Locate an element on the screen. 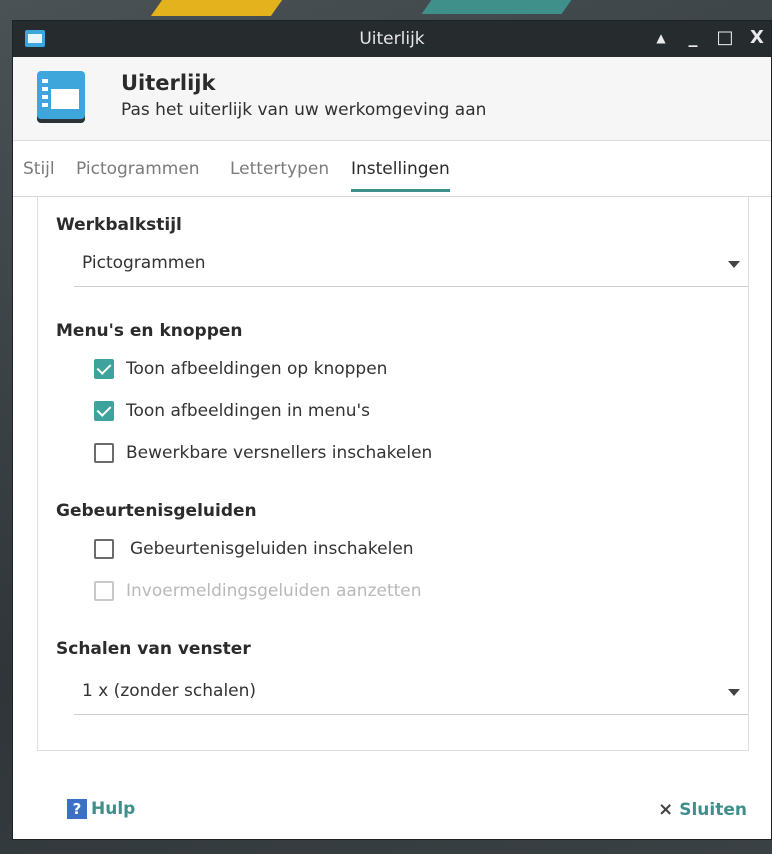  close-icon: X is located at coordinates (757, 38).